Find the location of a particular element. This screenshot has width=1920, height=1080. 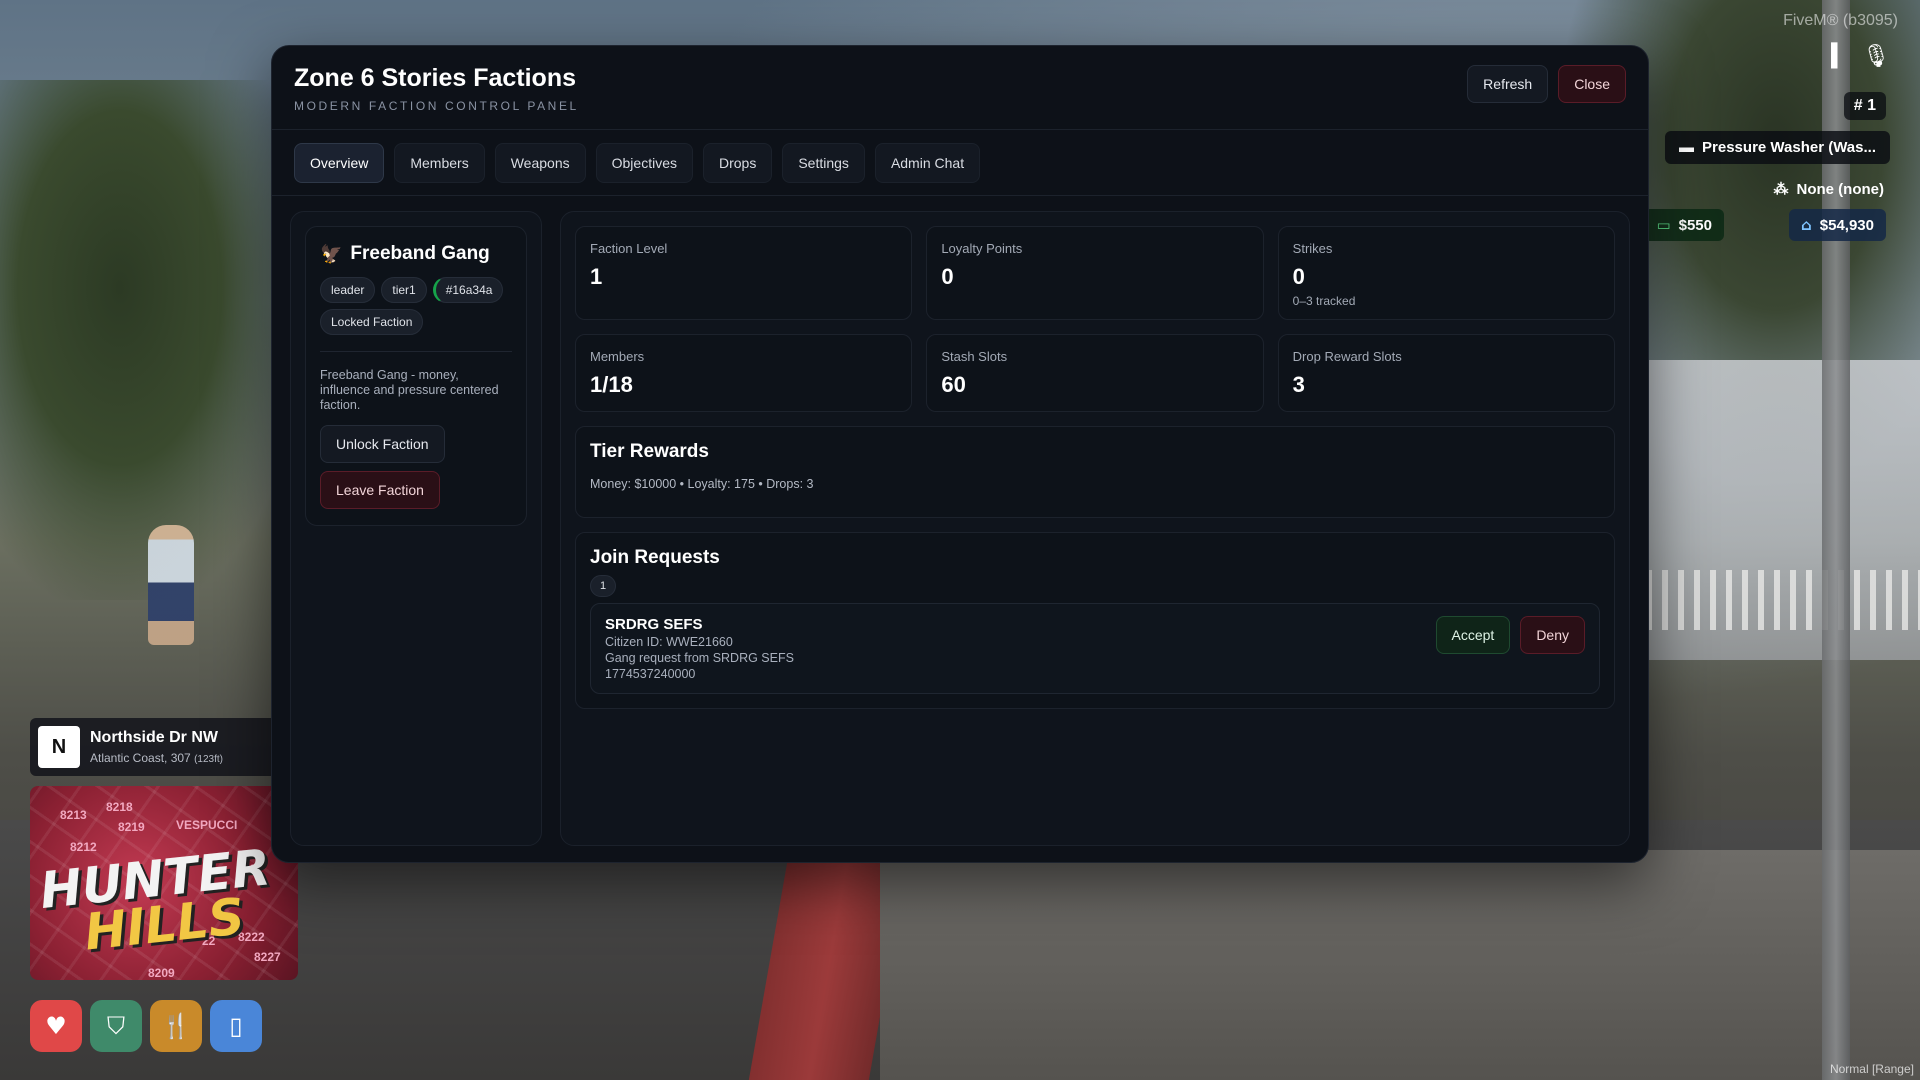

gang-display: ⁂ None (none) is located at coordinates (1825, 189).